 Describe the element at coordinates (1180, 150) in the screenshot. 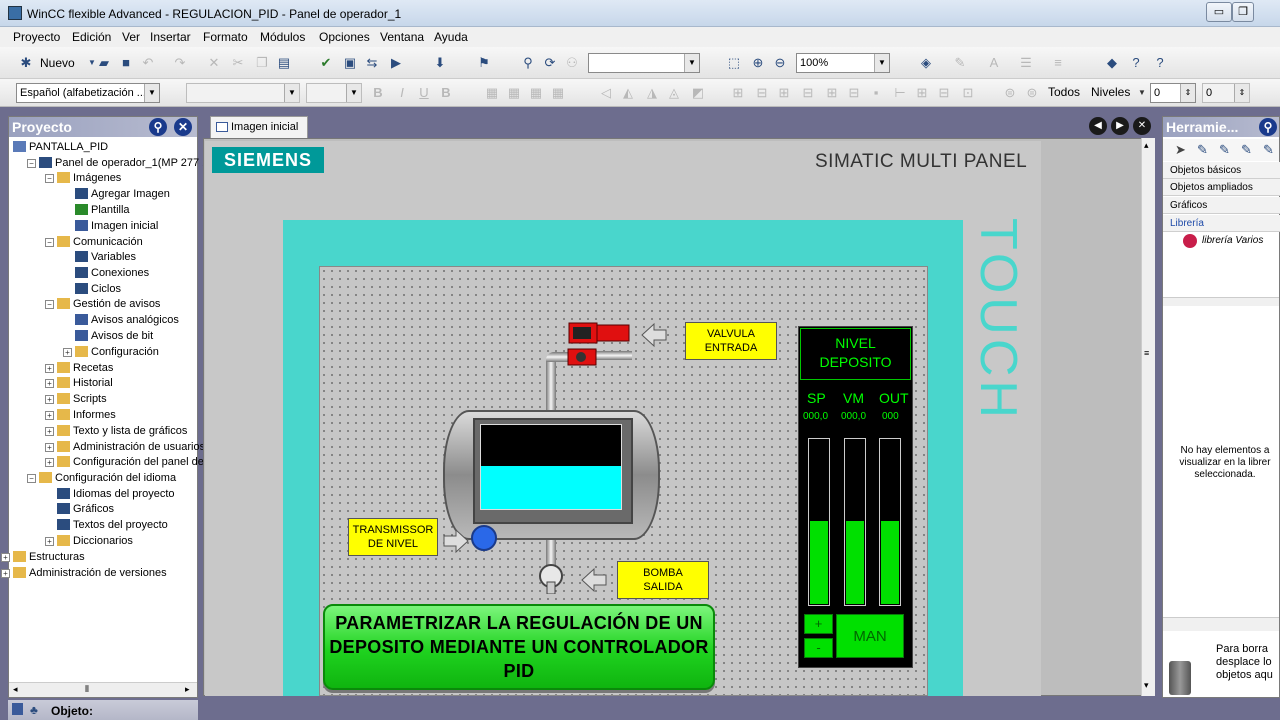

I see `pointer-icon: ➤` at that location.